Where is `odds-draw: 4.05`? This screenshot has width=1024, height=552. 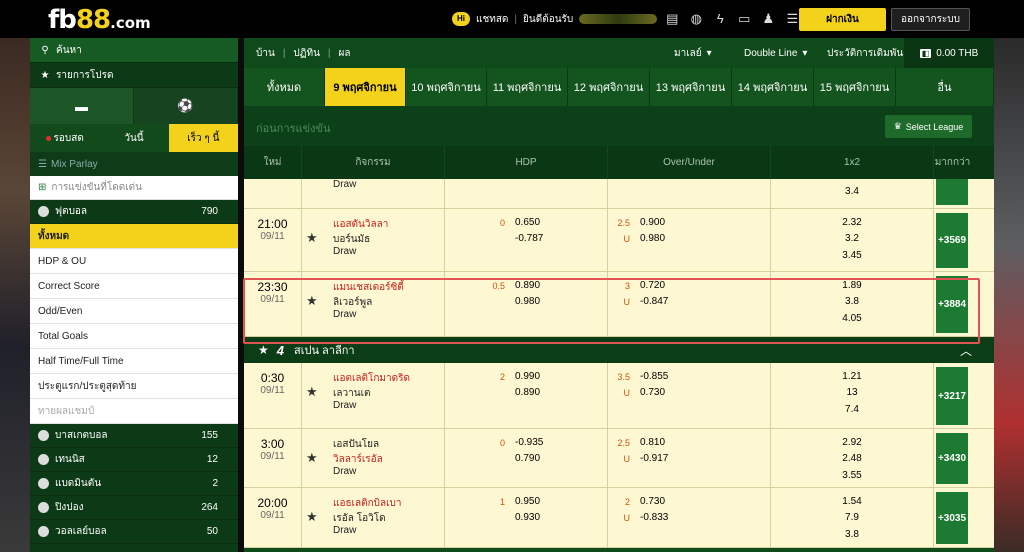
odds-draw: 4.05 is located at coordinates (852, 318).